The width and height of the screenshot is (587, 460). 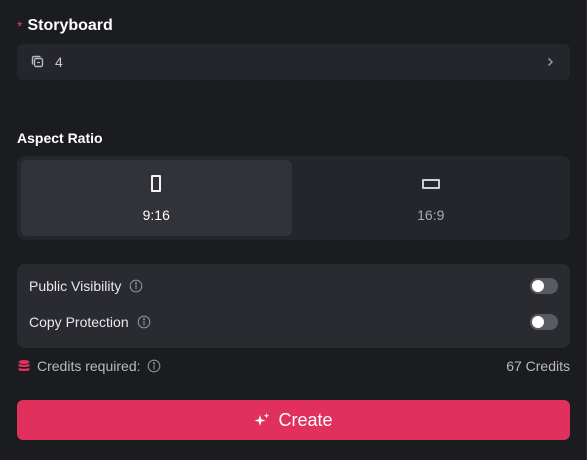 What do you see at coordinates (262, 420) in the screenshot?
I see `sparkle-icon` at bounding box center [262, 420].